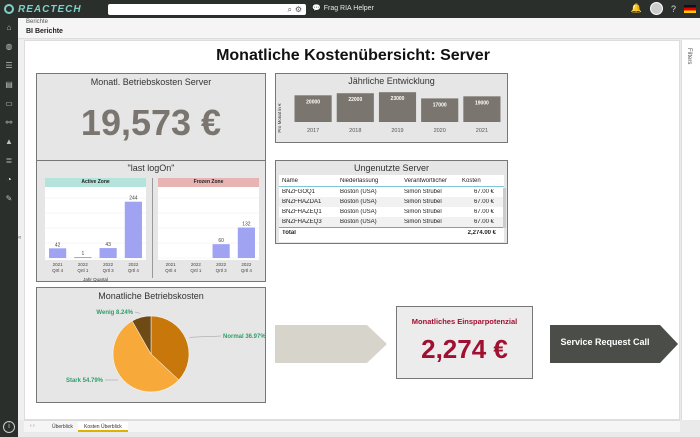  I want to click on breadcrumb-parent: Berichte, so click(37, 22).